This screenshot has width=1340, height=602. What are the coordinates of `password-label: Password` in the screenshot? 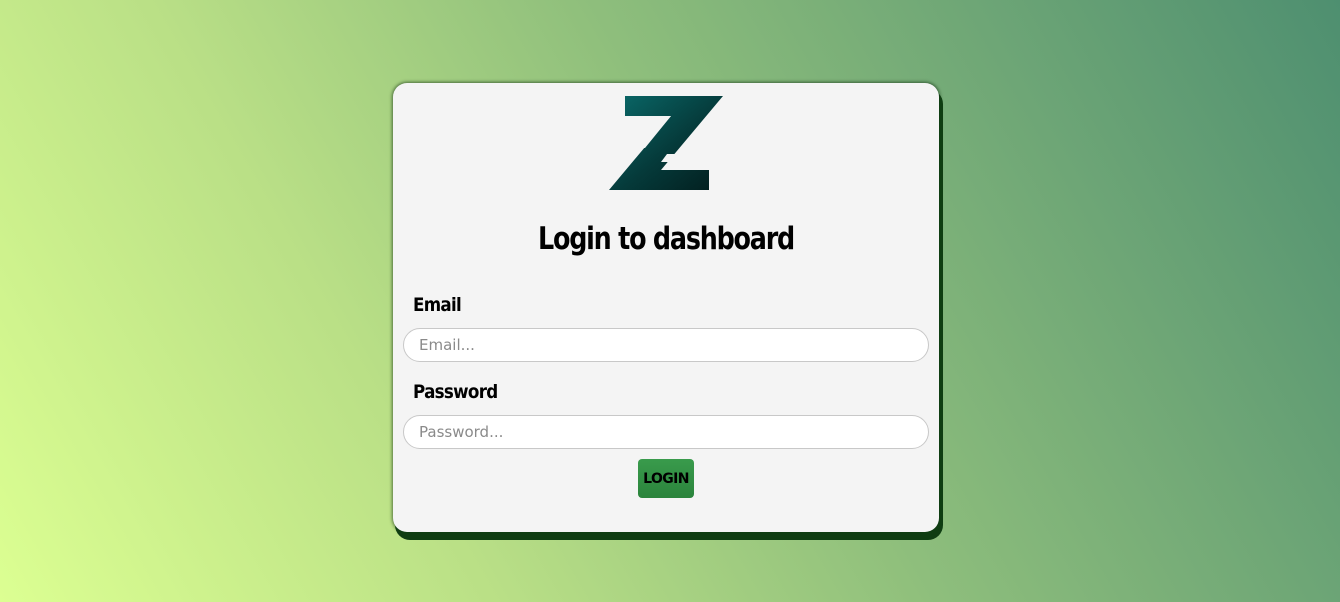 It's located at (455, 392).